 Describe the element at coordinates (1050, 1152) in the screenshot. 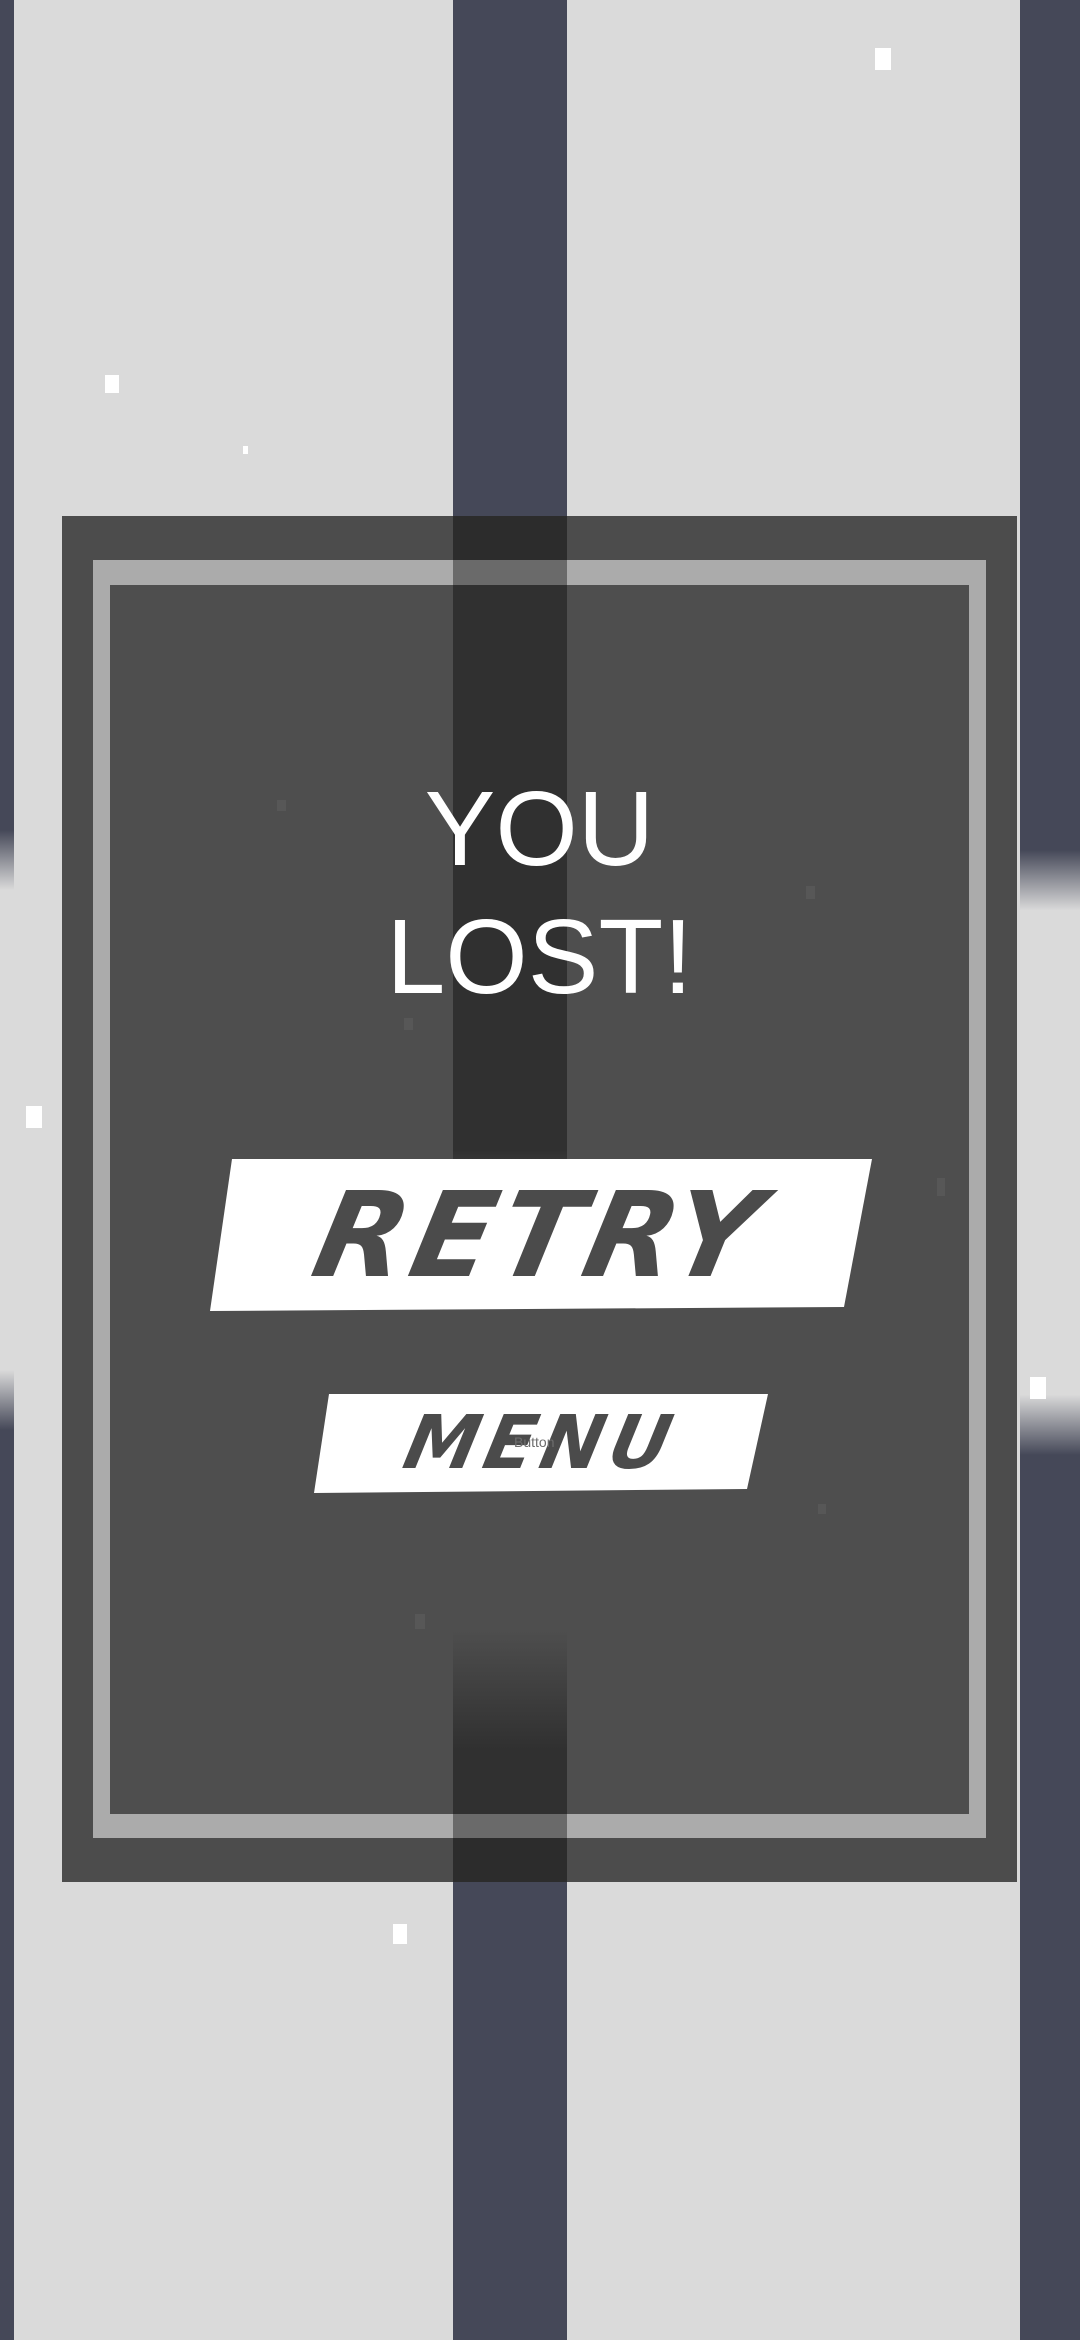

I see `background-glow-right` at that location.